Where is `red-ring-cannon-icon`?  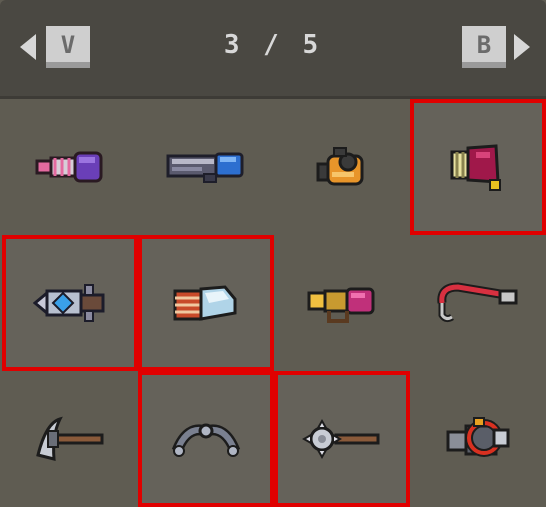 red-ring-cannon-icon is located at coordinates (478, 437).